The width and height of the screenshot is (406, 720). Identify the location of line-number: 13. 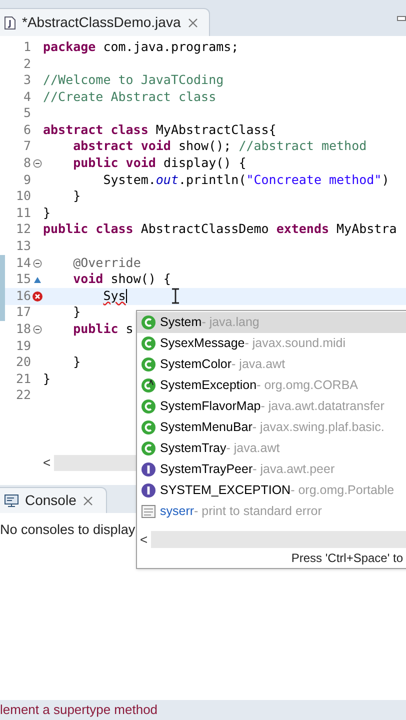
(22, 246).